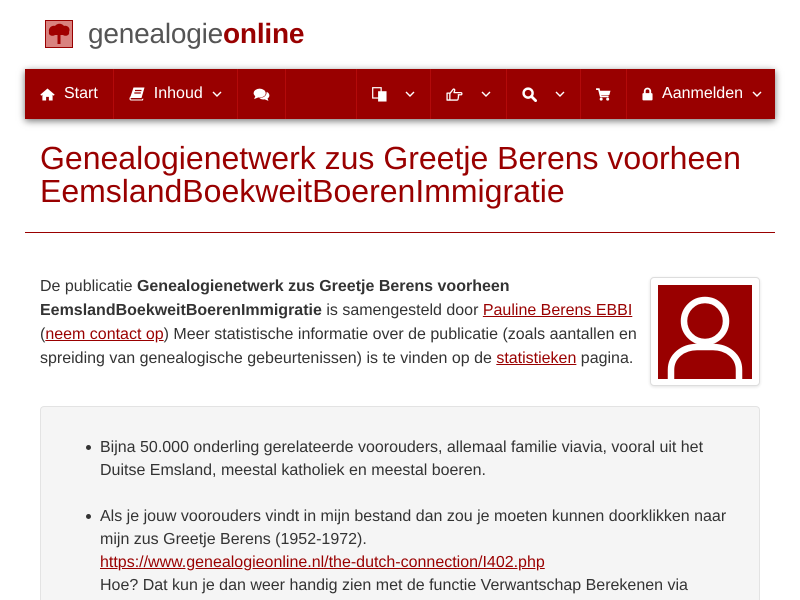 This screenshot has width=800, height=600. Describe the element at coordinates (391, 175) in the screenshot. I see `publication-title: Genealogienetwerk zus Greetje Berens voorheen EemslandBoekweitBoerenImmigratie` at that location.